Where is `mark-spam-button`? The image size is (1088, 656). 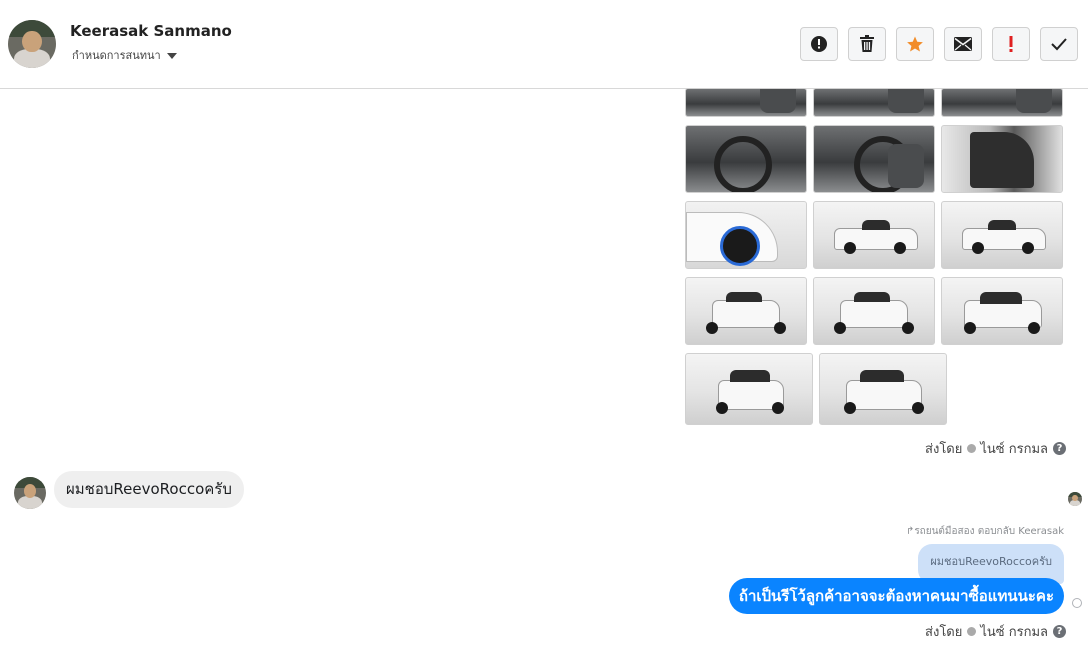
mark-spam-button is located at coordinates (819, 44).